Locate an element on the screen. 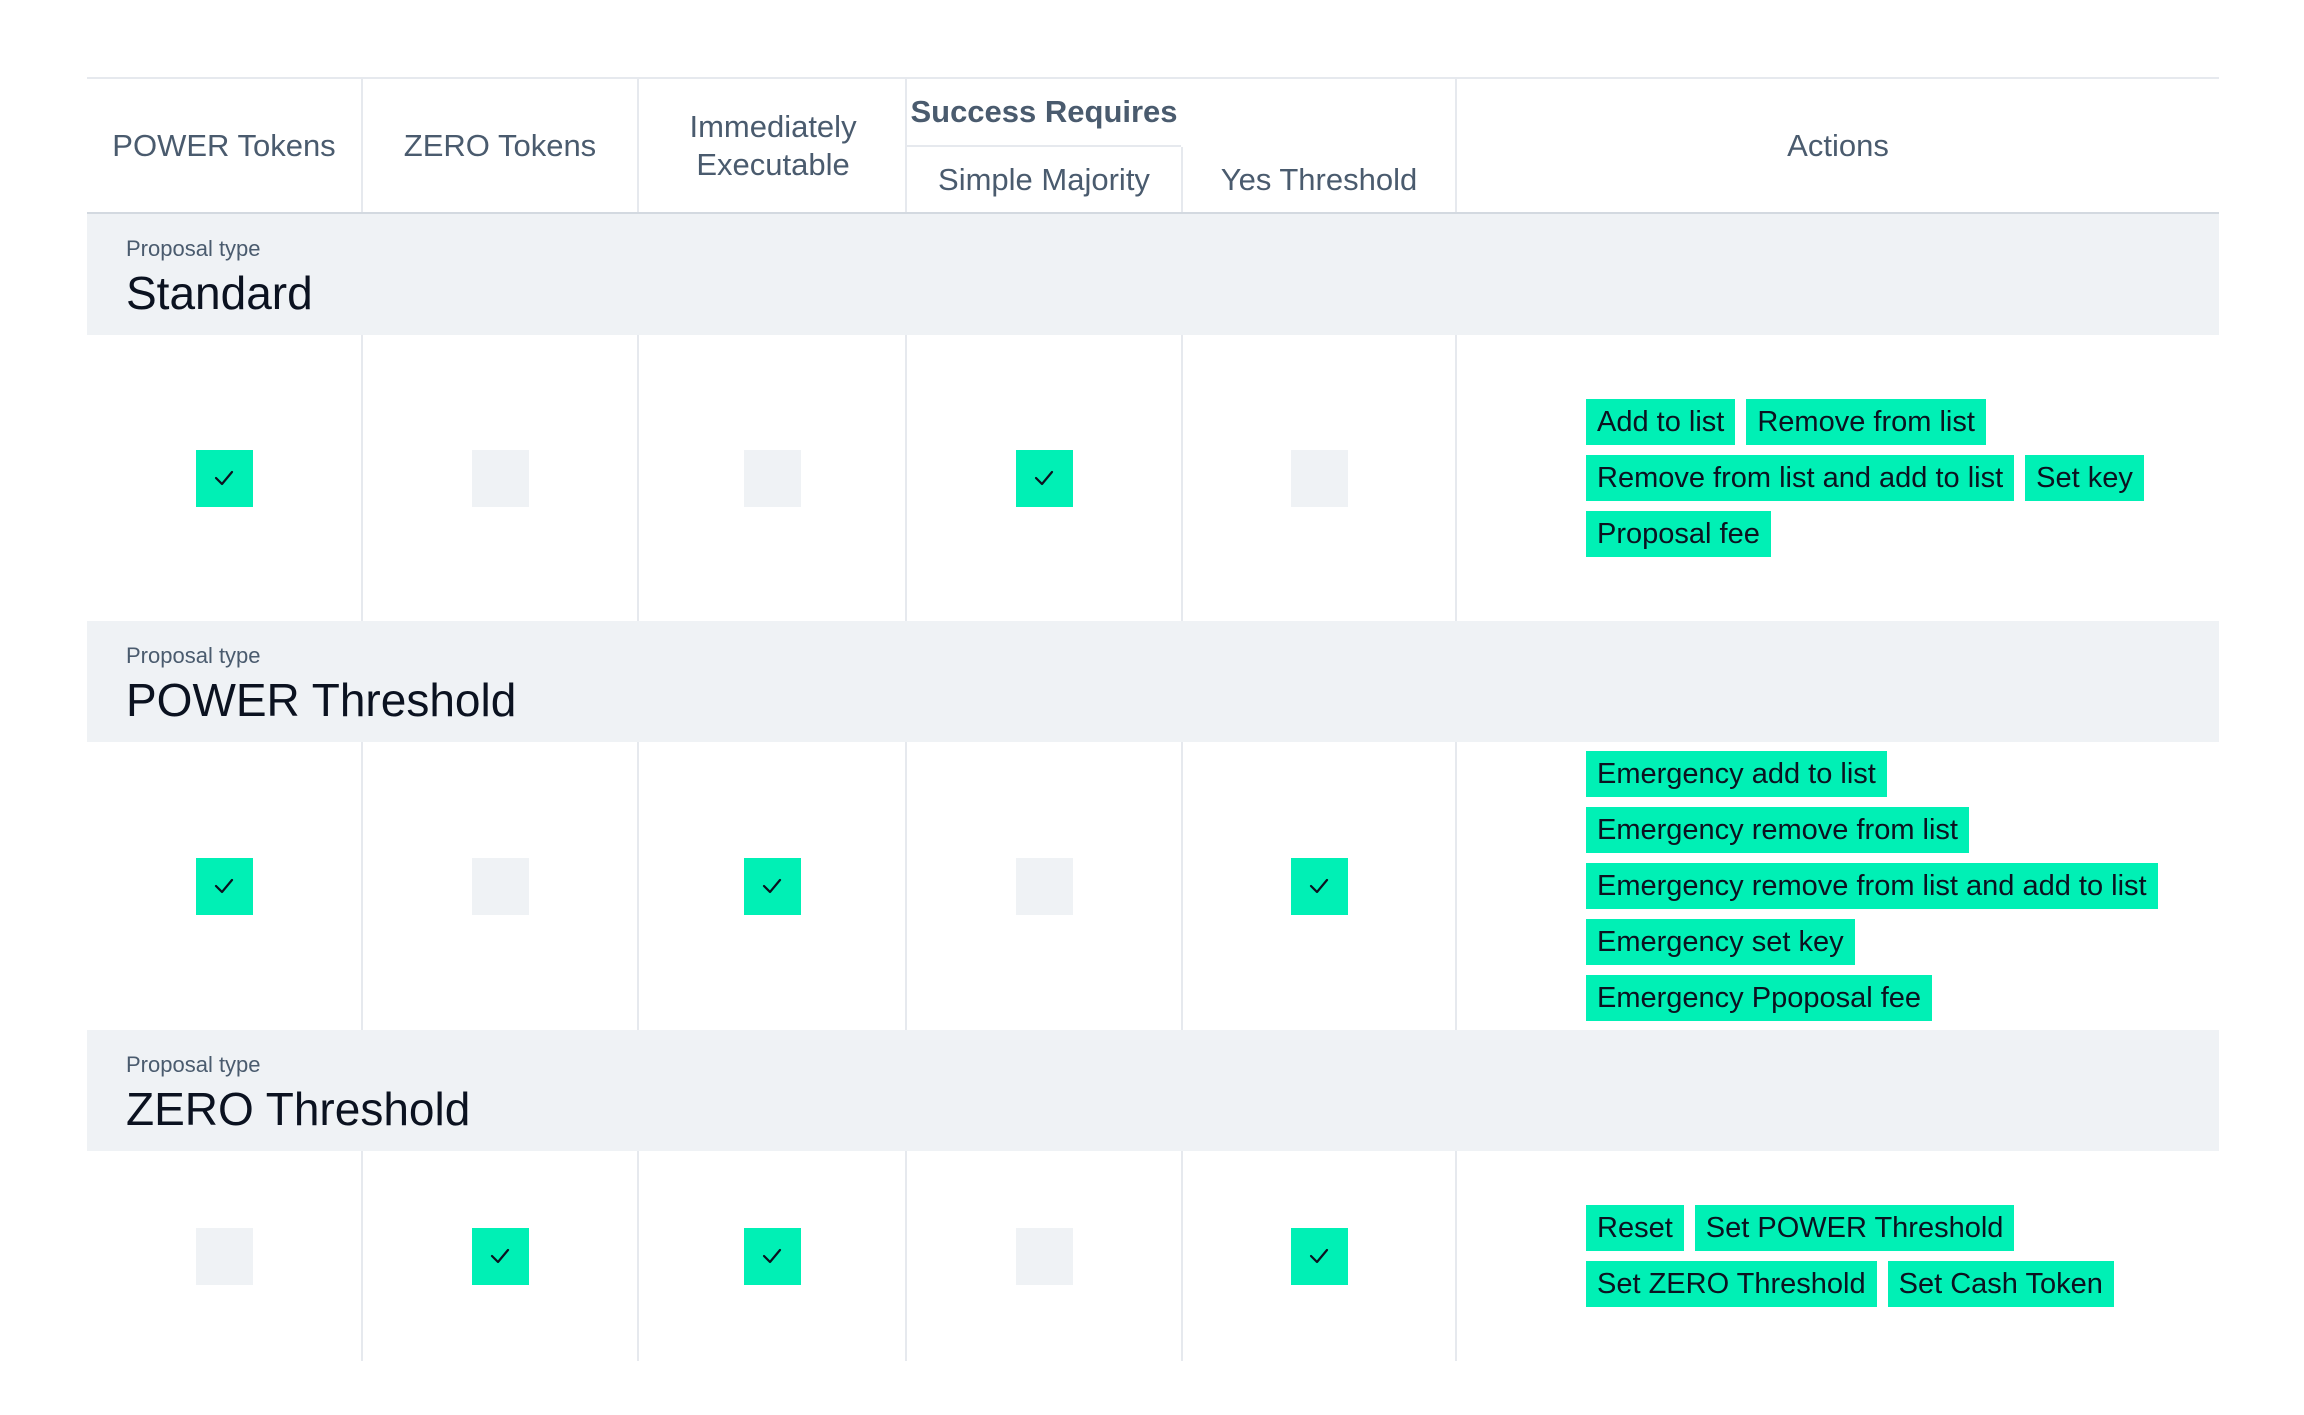 Image resolution: width=2304 pixels, height=1415 pixels. header-yes-threshold: Yes Threshold is located at coordinates (1319, 179).